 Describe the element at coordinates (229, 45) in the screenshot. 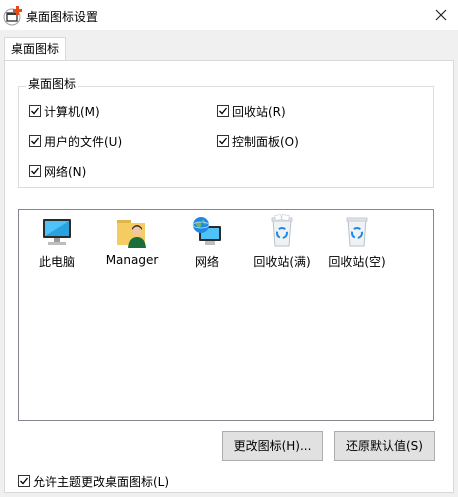

I see `tab-strip: 桌面图标` at that location.